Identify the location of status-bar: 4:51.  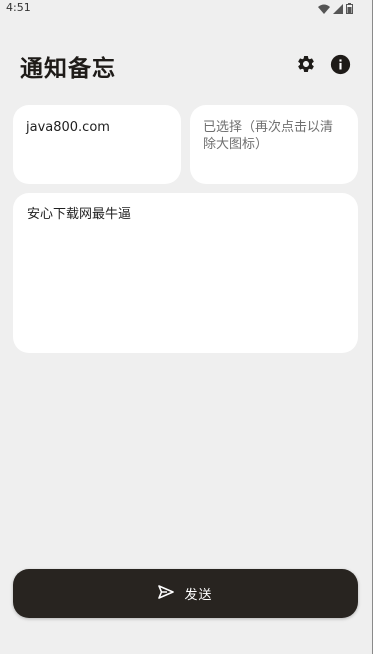
(186, 9).